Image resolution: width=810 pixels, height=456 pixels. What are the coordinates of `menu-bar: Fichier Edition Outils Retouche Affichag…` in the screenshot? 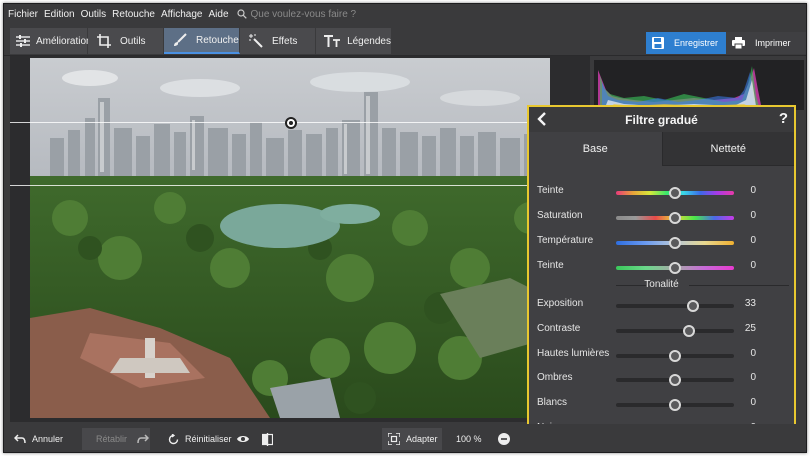 It's located at (405, 14).